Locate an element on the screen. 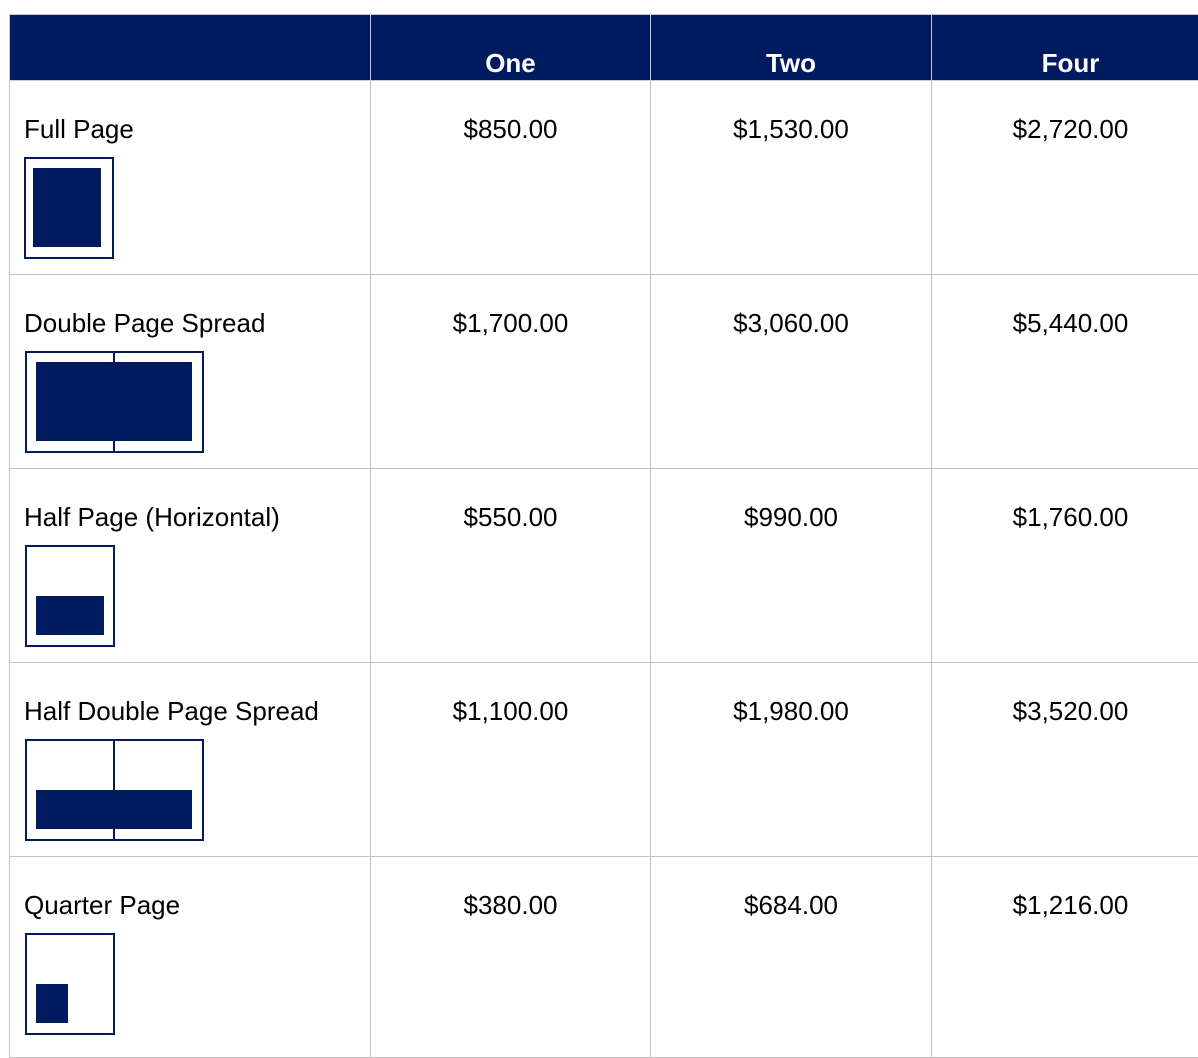 This screenshot has width=1198, height=1058. price-four: $3,520.00 is located at coordinates (1065, 760).